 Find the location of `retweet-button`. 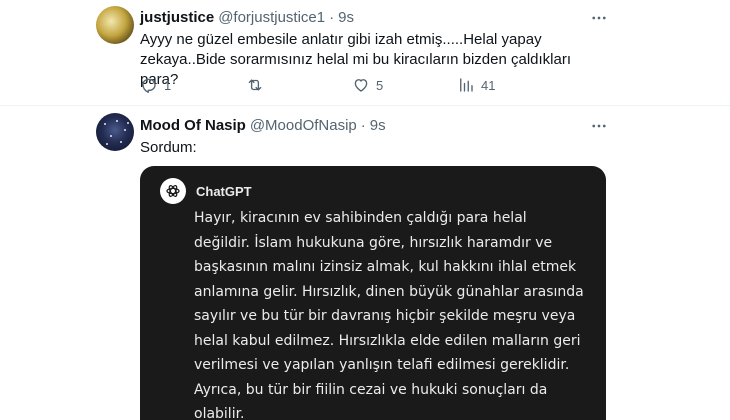

retweet-button is located at coordinates (258, 85).